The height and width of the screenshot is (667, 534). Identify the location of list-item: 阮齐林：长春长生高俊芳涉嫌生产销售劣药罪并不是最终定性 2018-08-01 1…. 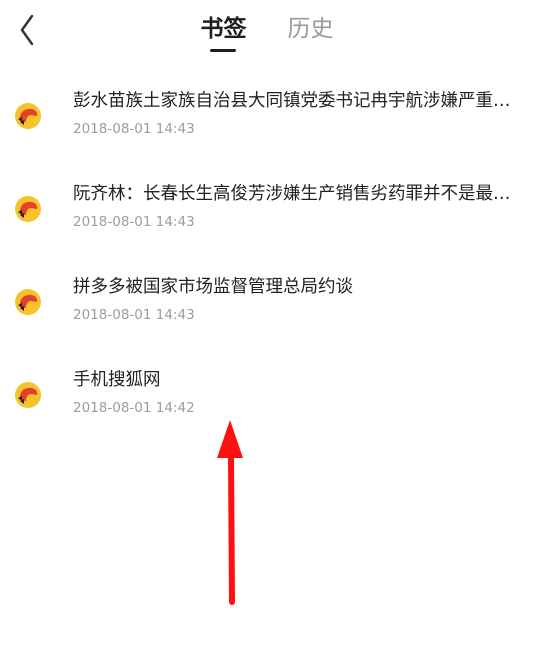
(267, 213).